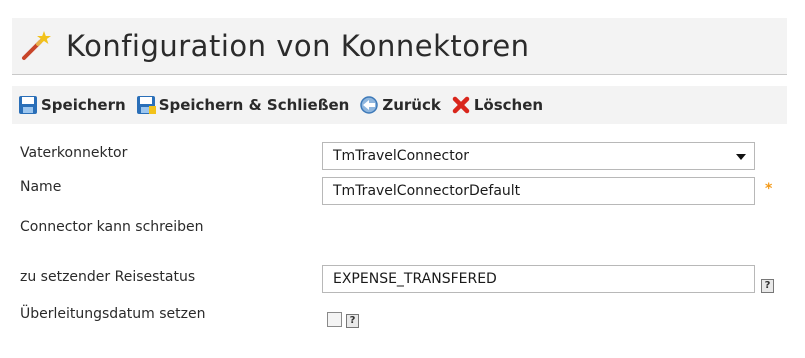 Image resolution: width=805 pixels, height=358 pixels. Describe the element at coordinates (334, 319) in the screenshot. I see `transfer-date-checkbox` at that location.